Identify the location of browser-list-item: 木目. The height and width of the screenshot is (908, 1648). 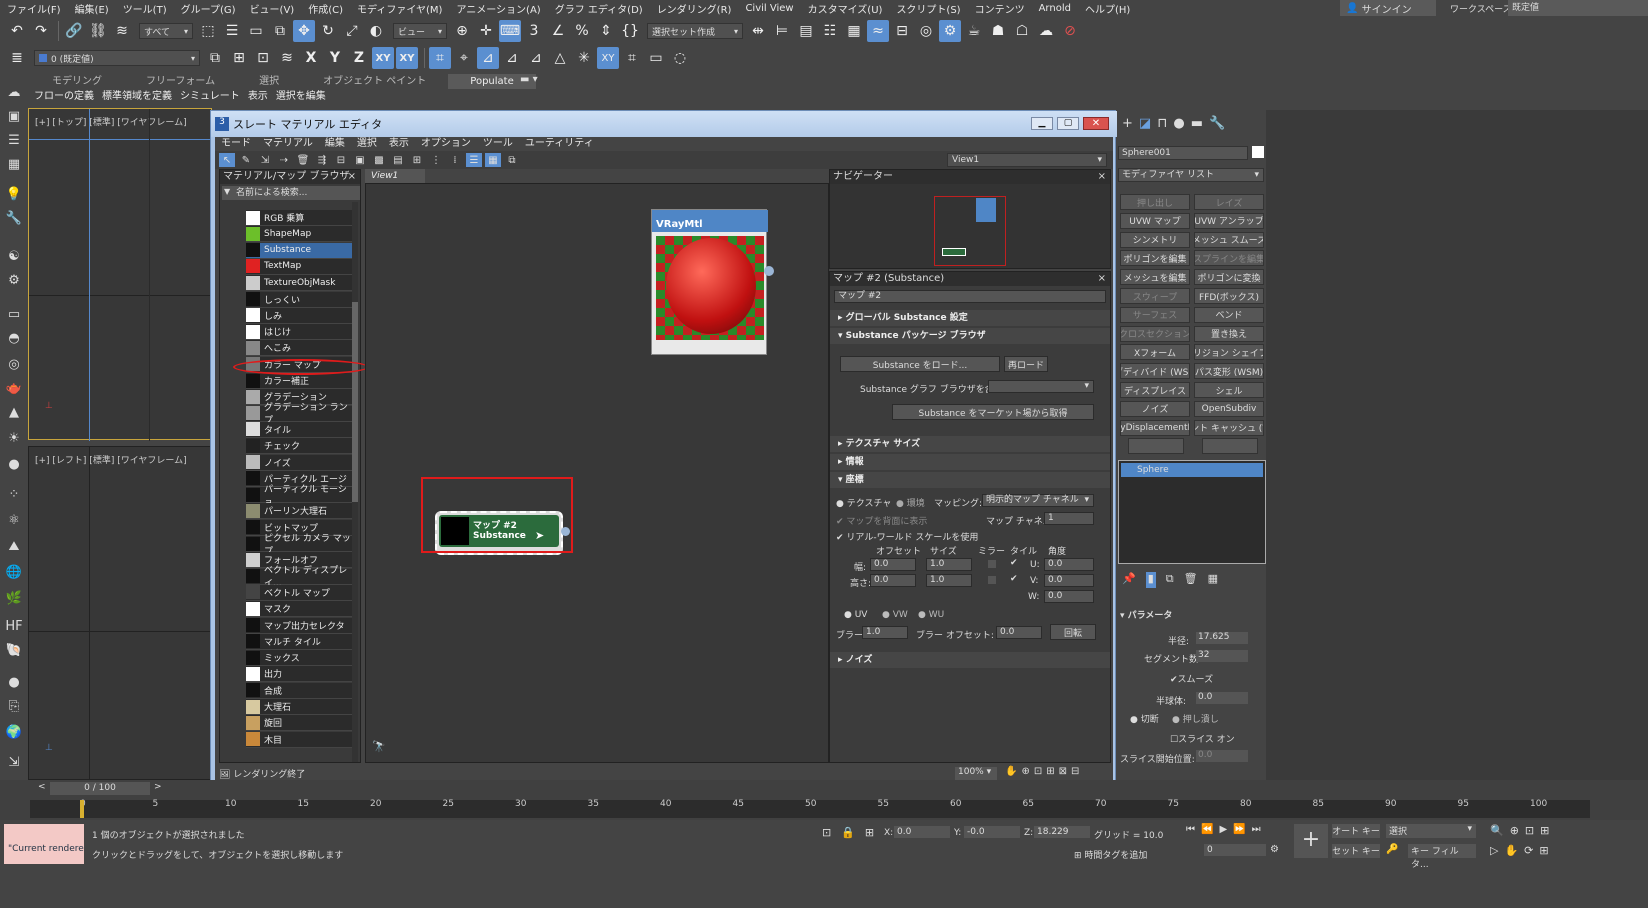
(301, 739).